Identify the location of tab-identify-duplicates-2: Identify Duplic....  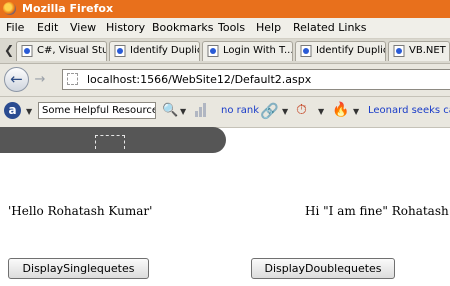
(340, 51).